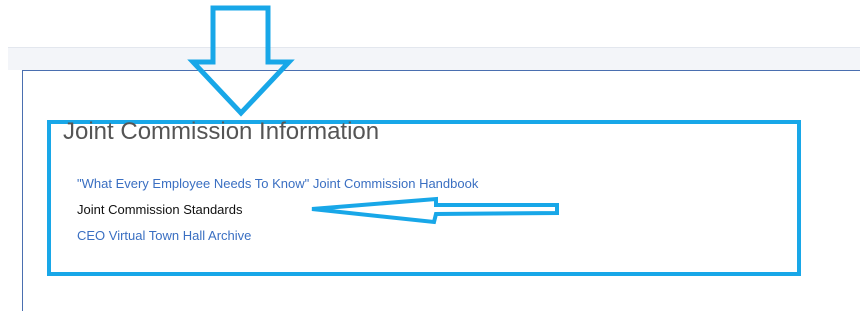  Describe the element at coordinates (159, 209) in the screenshot. I see `standards-link: Joint Commission Standards` at that location.